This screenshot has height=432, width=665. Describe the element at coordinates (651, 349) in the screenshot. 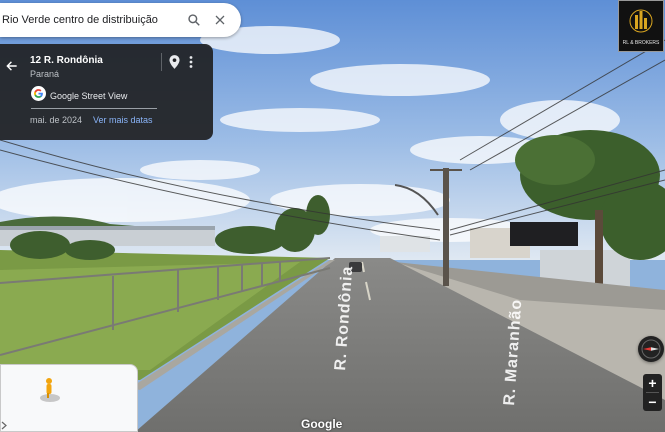

I see `compass-icon` at that location.